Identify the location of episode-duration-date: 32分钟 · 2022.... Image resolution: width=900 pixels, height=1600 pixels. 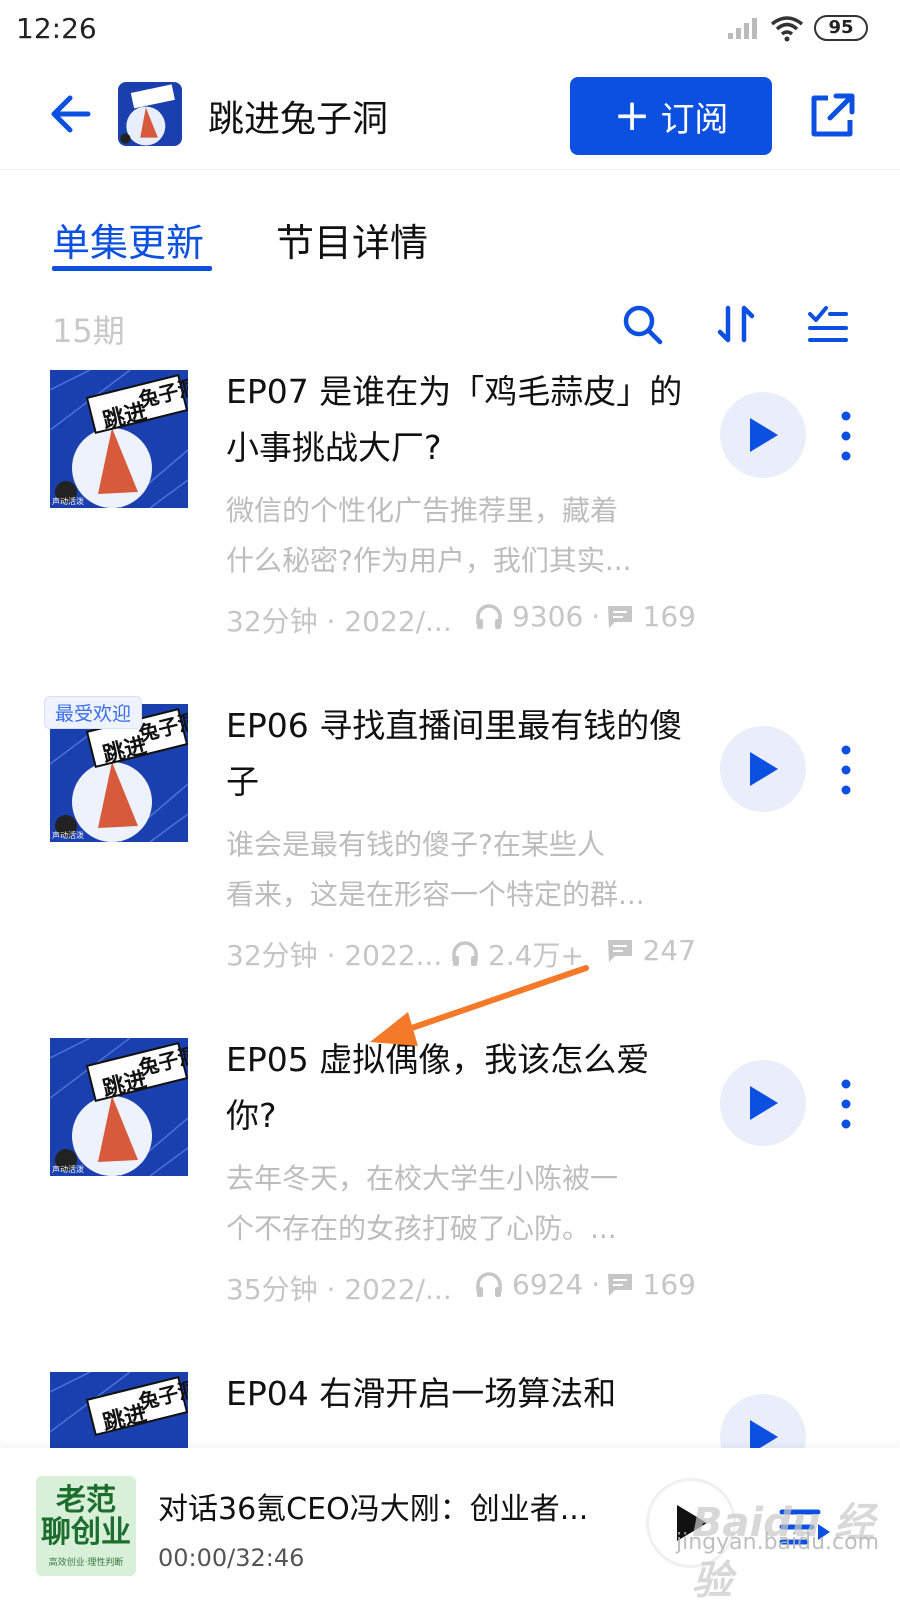
(334, 955).